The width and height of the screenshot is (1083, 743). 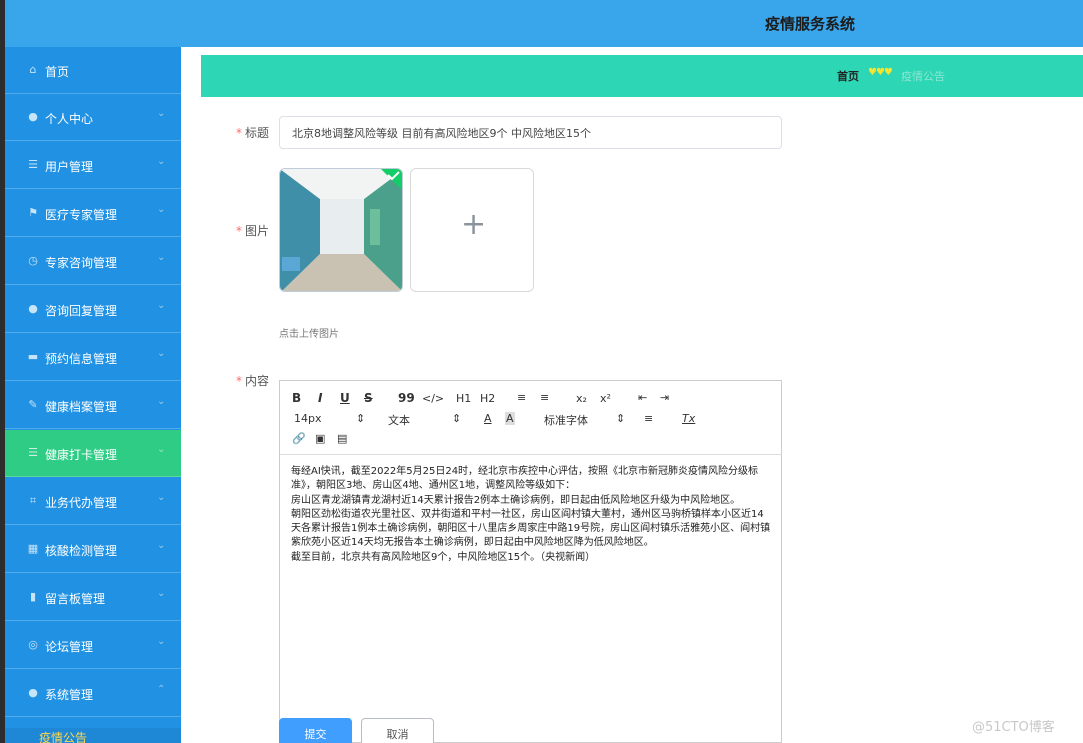 I want to click on header2-button: H2, so click(x=487, y=398).